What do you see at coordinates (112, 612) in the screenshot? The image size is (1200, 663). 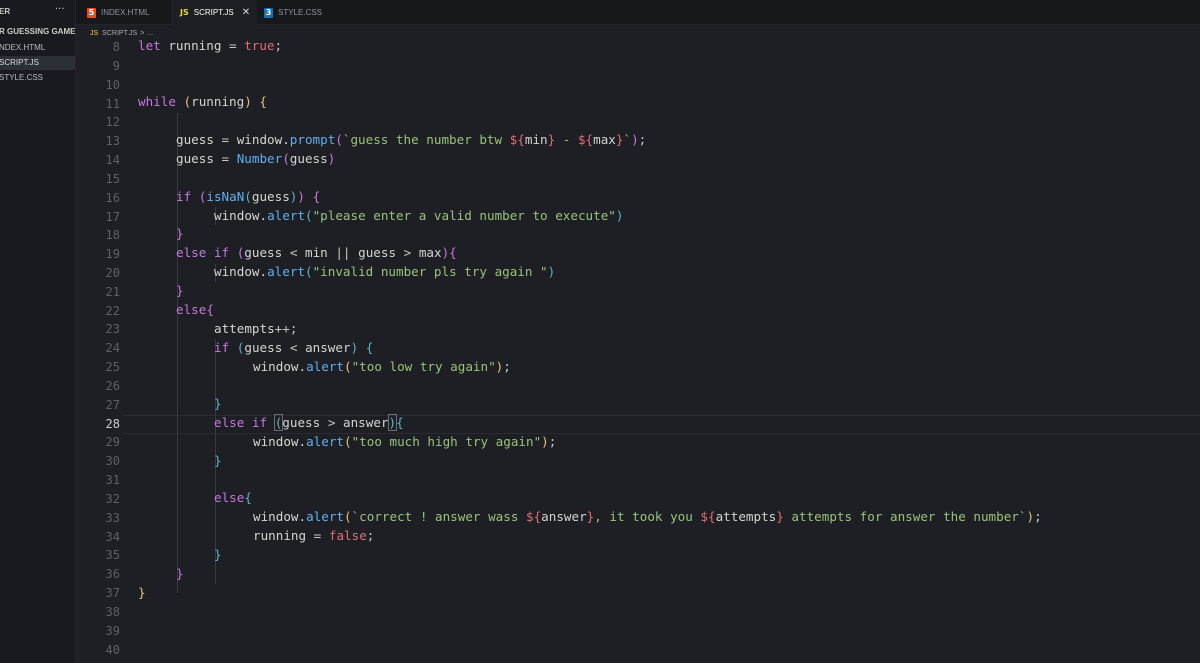 I see `line-number: 38` at bounding box center [112, 612].